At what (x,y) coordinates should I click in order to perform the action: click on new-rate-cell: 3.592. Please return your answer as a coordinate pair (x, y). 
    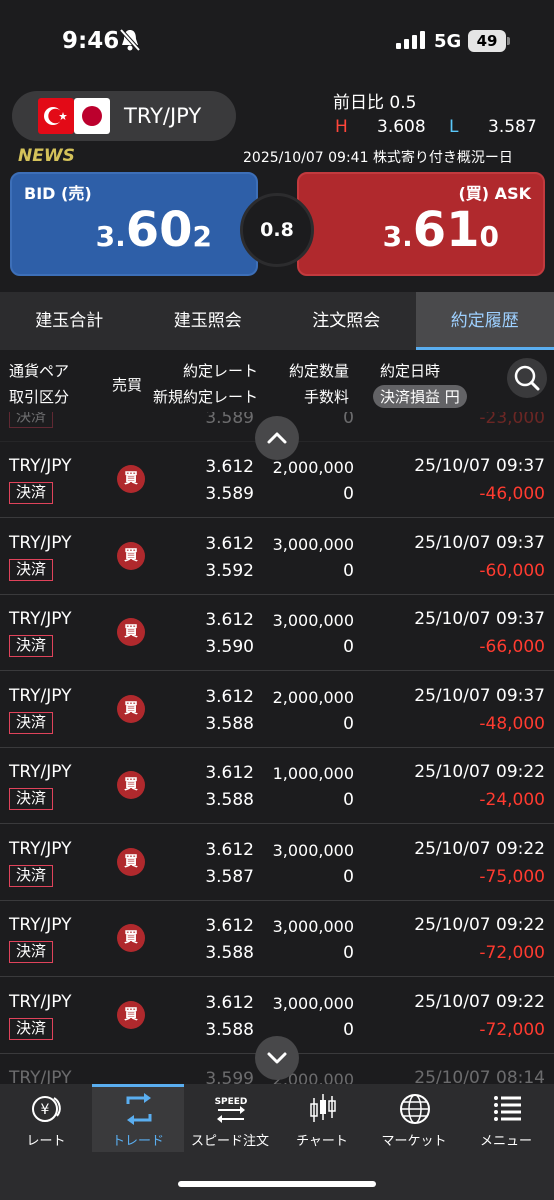
    Looking at the image, I should click on (229, 570).